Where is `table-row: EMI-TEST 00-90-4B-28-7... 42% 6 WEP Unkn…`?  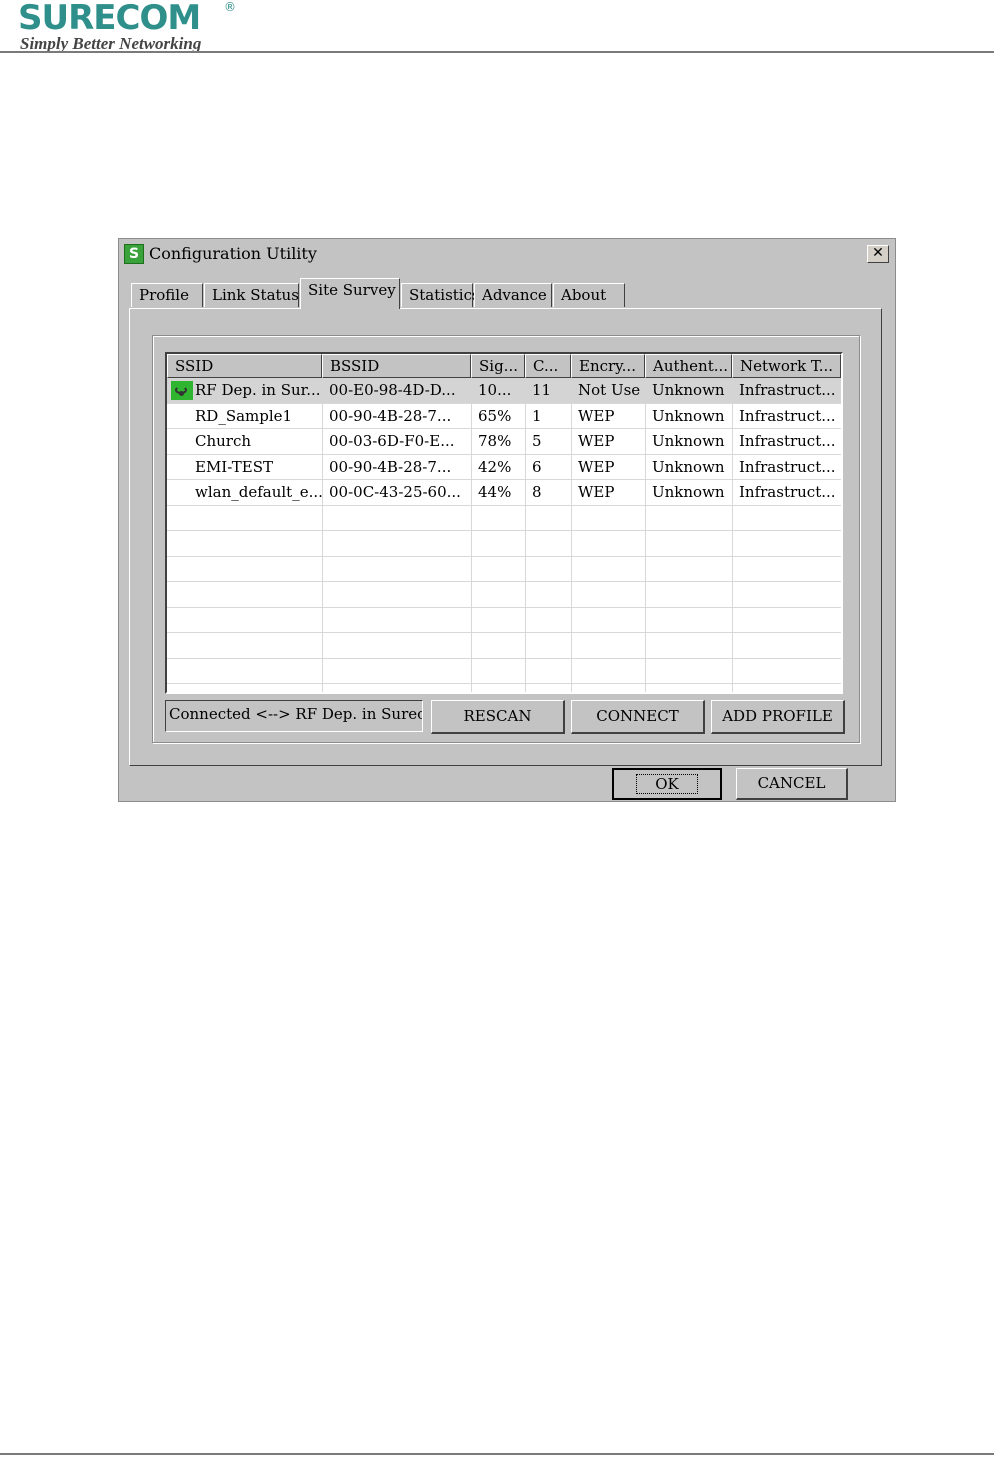 table-row: EMI-TEST 00-90-4B-28-7... 42% 6 WEP Unkn… is located at coordinates (504, 467).